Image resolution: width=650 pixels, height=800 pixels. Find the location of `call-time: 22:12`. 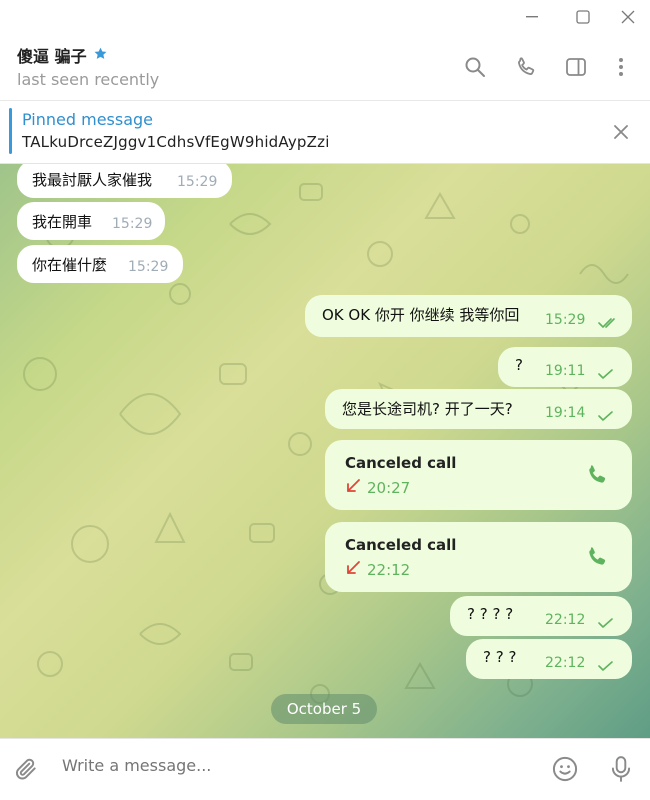

call-time: 22:12 is located at coordinates (389, 570).